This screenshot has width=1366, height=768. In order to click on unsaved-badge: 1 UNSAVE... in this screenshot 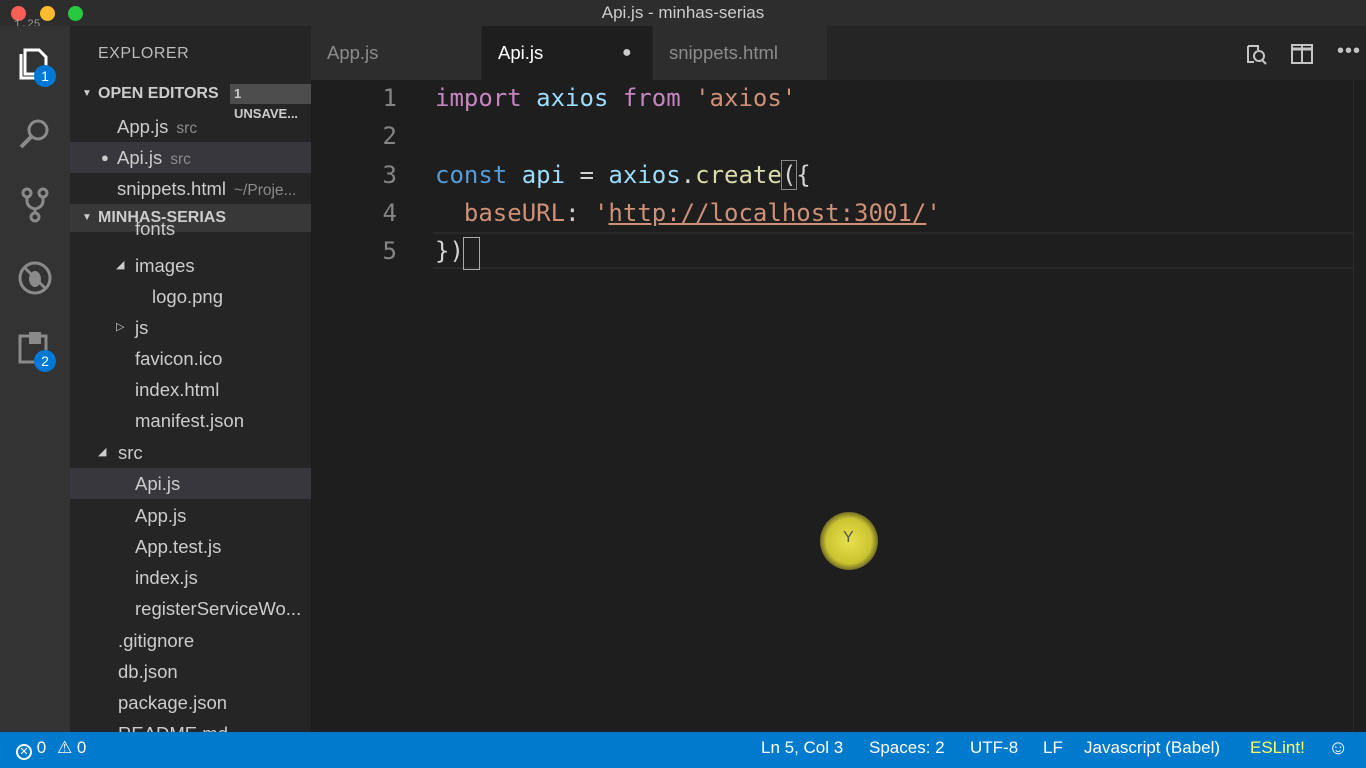, I will do `click(270, 102)`.